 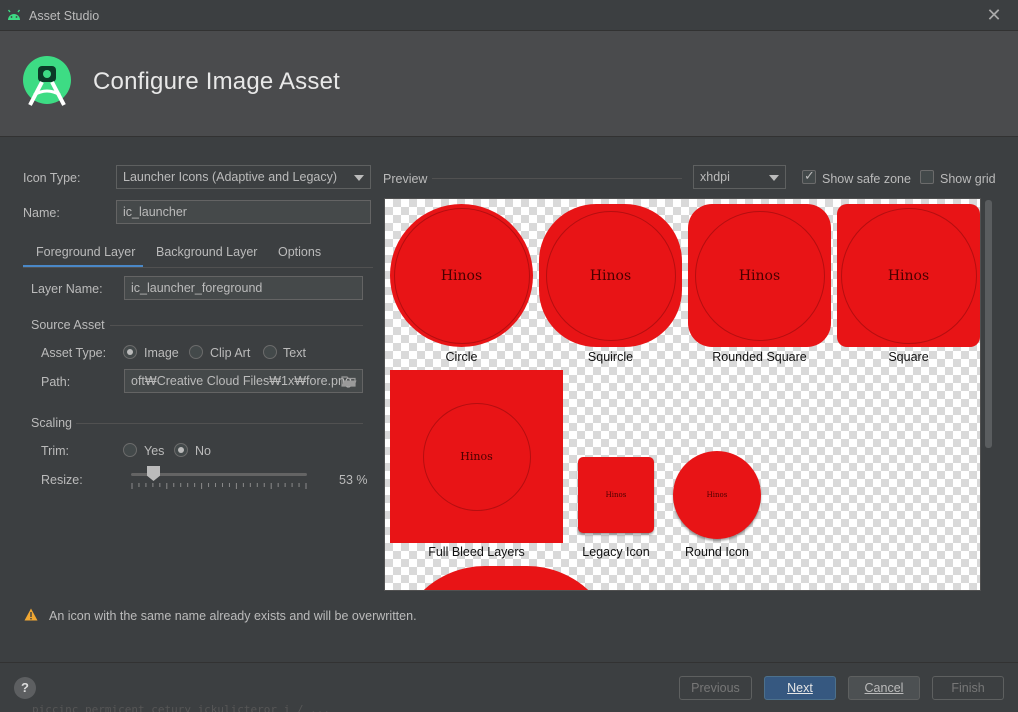 I want to click on scaling-heading: Scaling, so click(x=51, y=423).